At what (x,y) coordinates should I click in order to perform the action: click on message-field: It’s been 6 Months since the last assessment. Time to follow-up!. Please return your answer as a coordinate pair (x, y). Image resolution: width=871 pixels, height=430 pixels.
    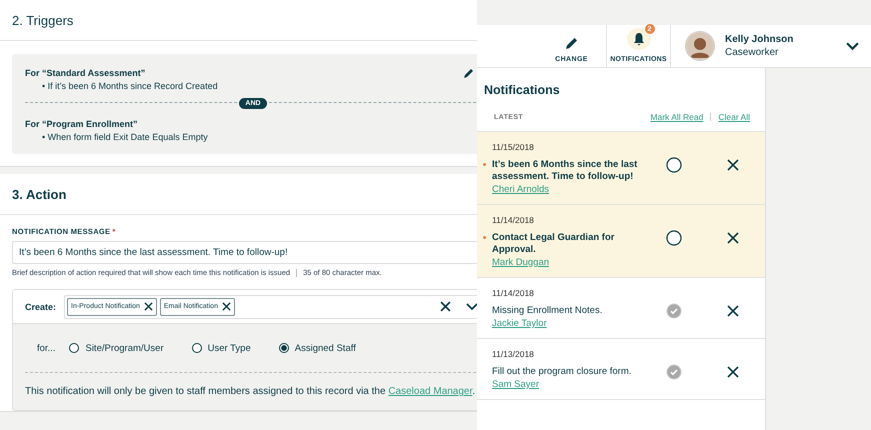
    Looking at the image, I should click on (244, 252).